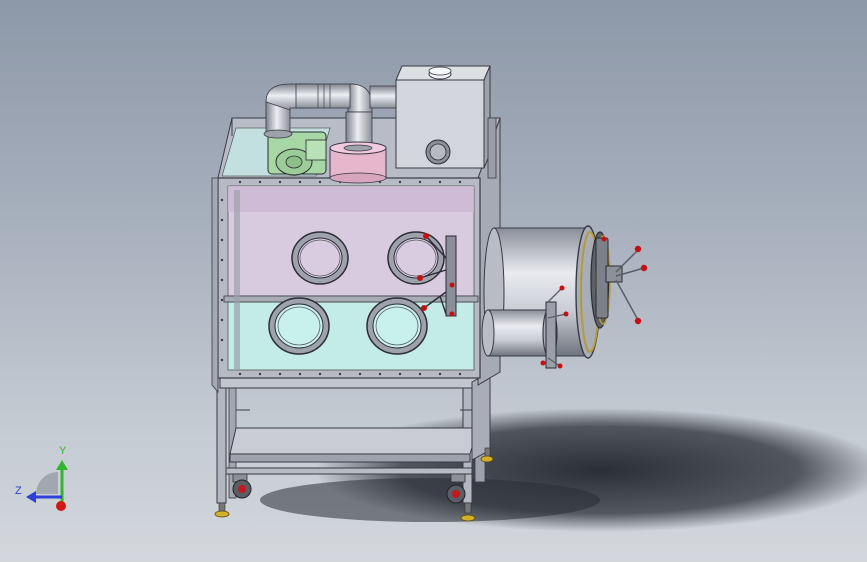  I want to click on x-axis-dot, so click(61, 506).